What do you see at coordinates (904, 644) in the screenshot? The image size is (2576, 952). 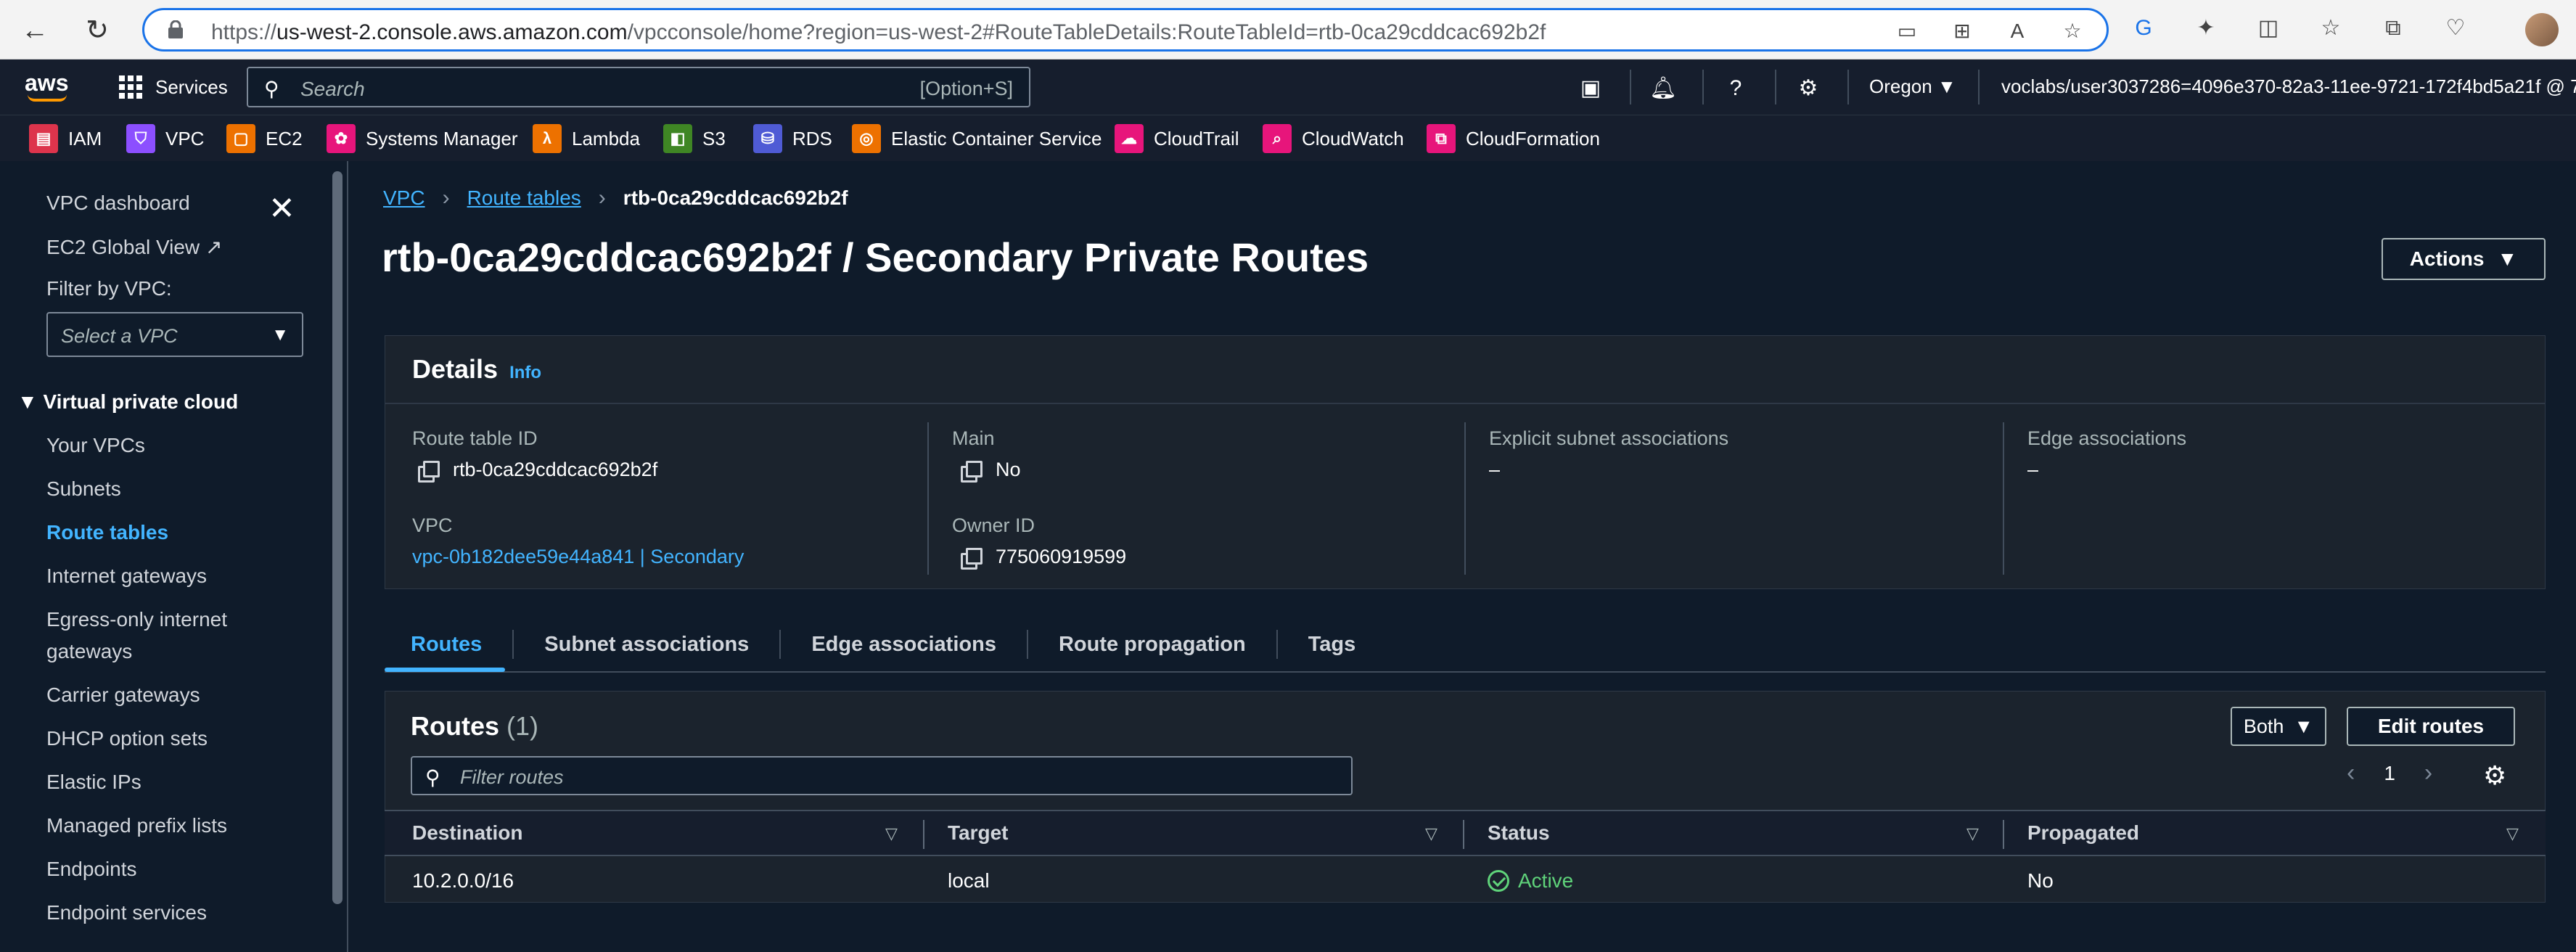 I see `tab-edge-associations: Edge associations` at bounding box center [904, 644].